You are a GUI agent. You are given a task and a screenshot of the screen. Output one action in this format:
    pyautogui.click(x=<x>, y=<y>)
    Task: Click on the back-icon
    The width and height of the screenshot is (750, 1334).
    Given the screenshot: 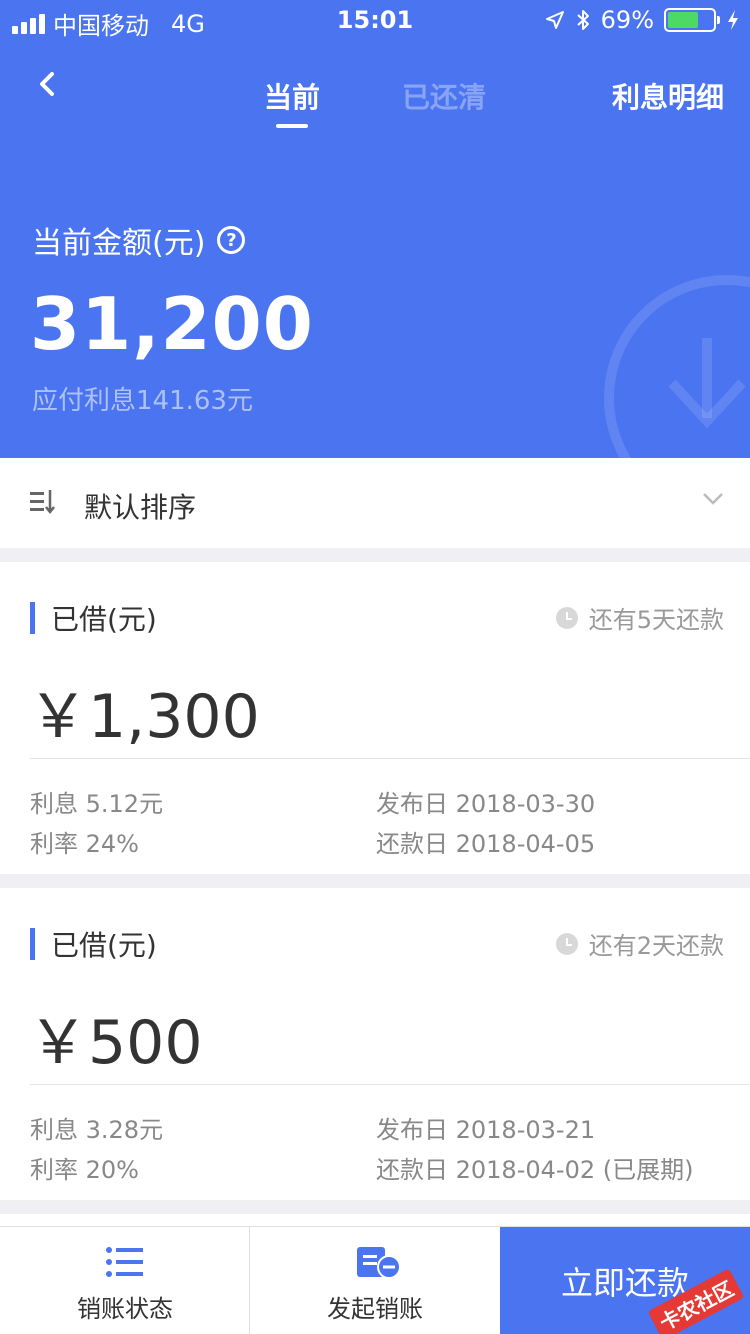 What is the action you would take?
    pyautogui.click(x=48, y=84)
    